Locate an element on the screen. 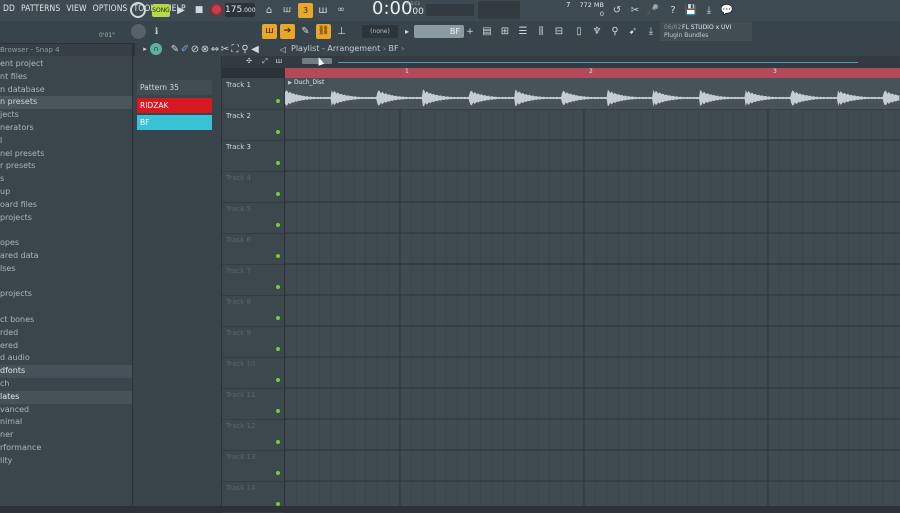  play-icon: ▶ is located at coordinates (181, 10).